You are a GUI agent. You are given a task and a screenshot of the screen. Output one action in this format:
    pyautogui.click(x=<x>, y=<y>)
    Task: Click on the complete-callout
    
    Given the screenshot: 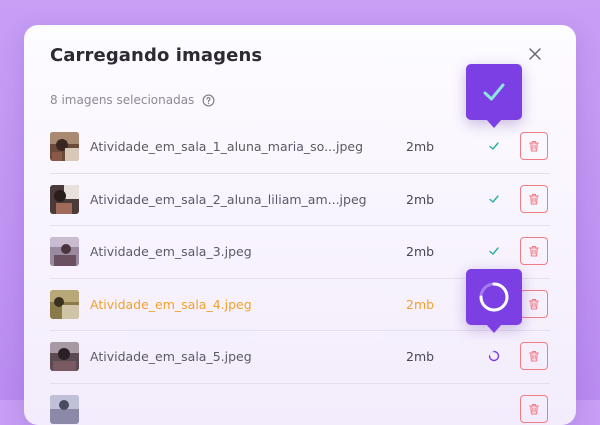 What is the action you would take?
    pyautogui.click(x=494, y=92)
    